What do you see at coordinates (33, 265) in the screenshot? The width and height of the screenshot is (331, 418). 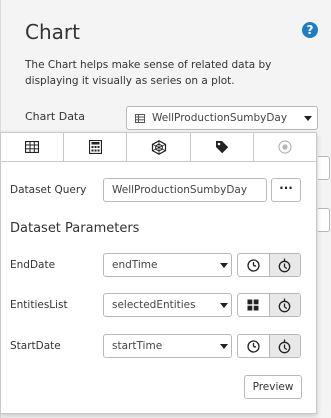 I see `parameter-label-enddate: EndDate` at bounding box center [33, 265].